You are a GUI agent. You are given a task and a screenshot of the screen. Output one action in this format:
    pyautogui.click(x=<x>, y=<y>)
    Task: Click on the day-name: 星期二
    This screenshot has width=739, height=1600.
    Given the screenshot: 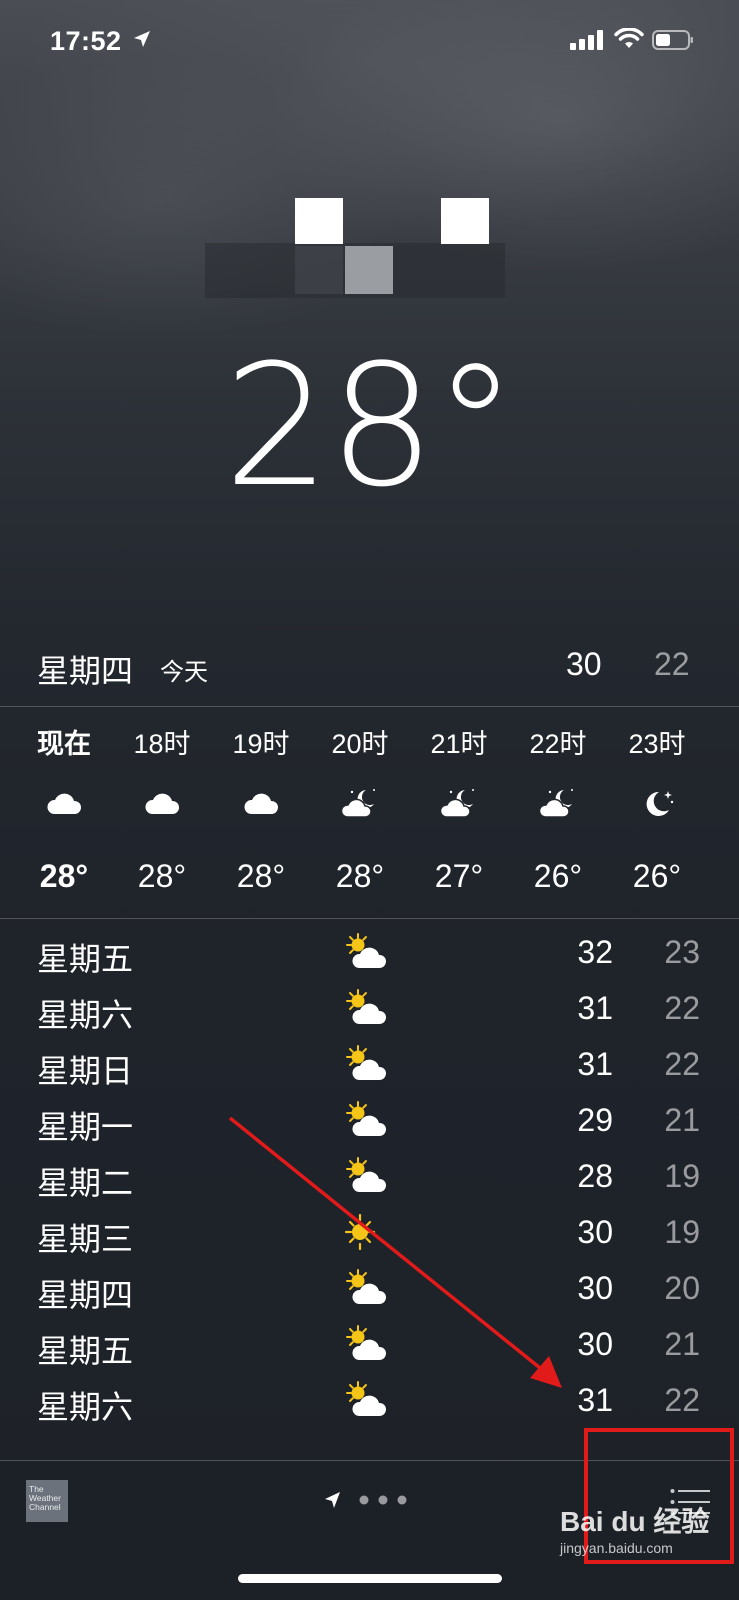 What is the action you would take?
    pyautogui.click(x=85, y=1183)
    